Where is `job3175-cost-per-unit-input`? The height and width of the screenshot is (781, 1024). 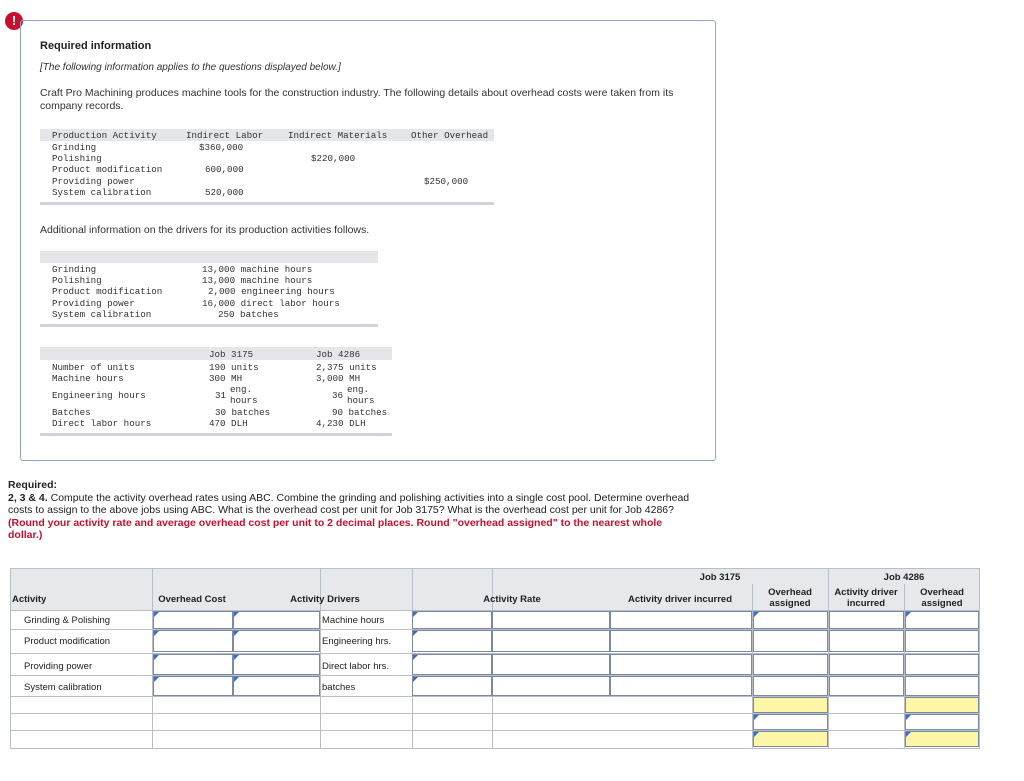
job3175-cost-per-unit-input is located at coordinates (790, 739).